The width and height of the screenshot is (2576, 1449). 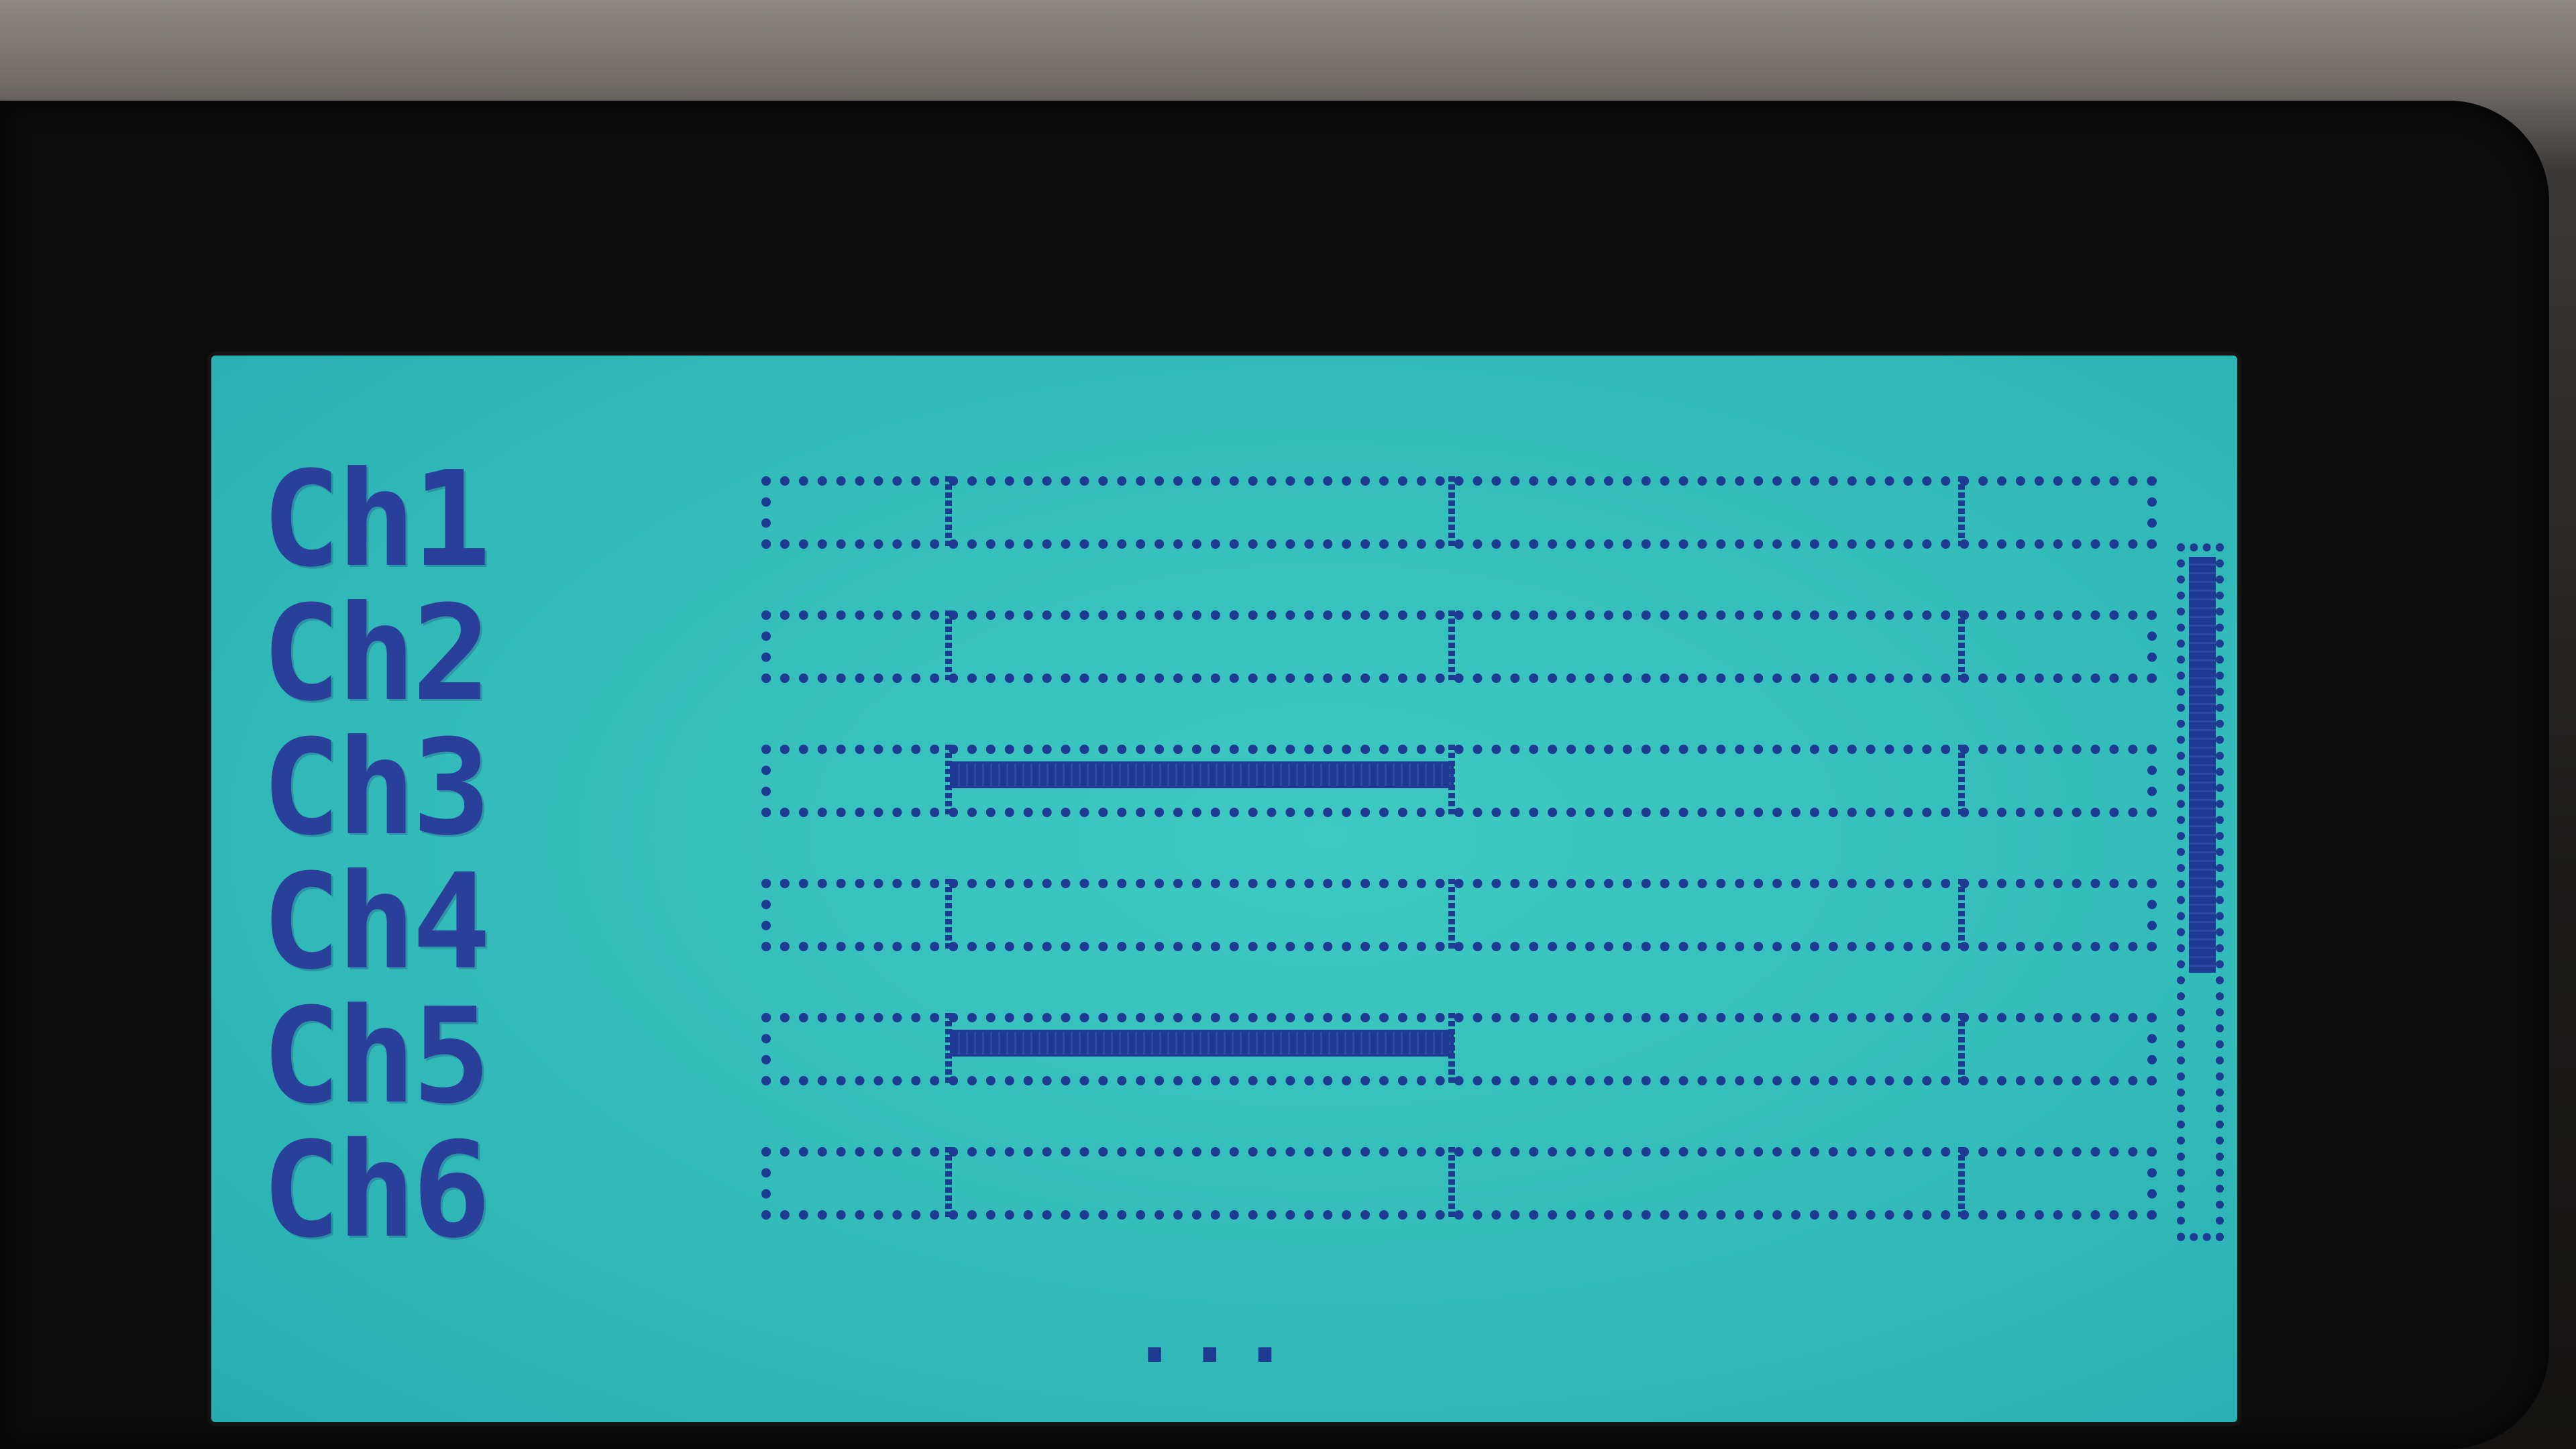 What do you see at coordinates (2202, 765) in the screenshot?
I see `scrollbar-thumb` at bounding box center [2202, 765].